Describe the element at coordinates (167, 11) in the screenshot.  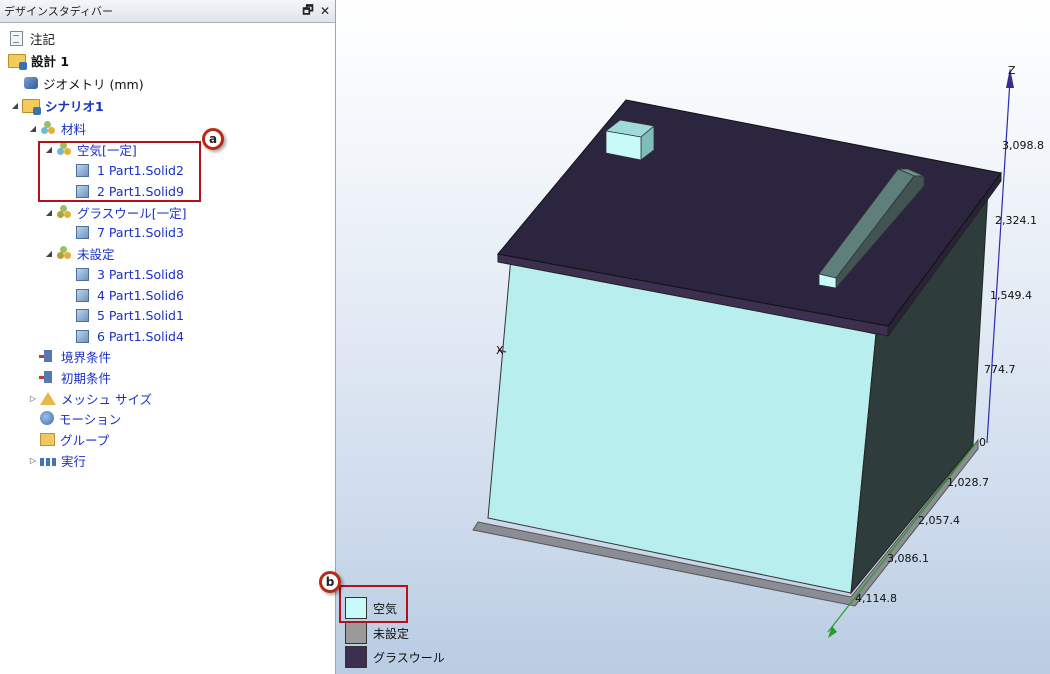
I see `panel-titlebar: デザインスタディバー 🗗 ✕` at that location.